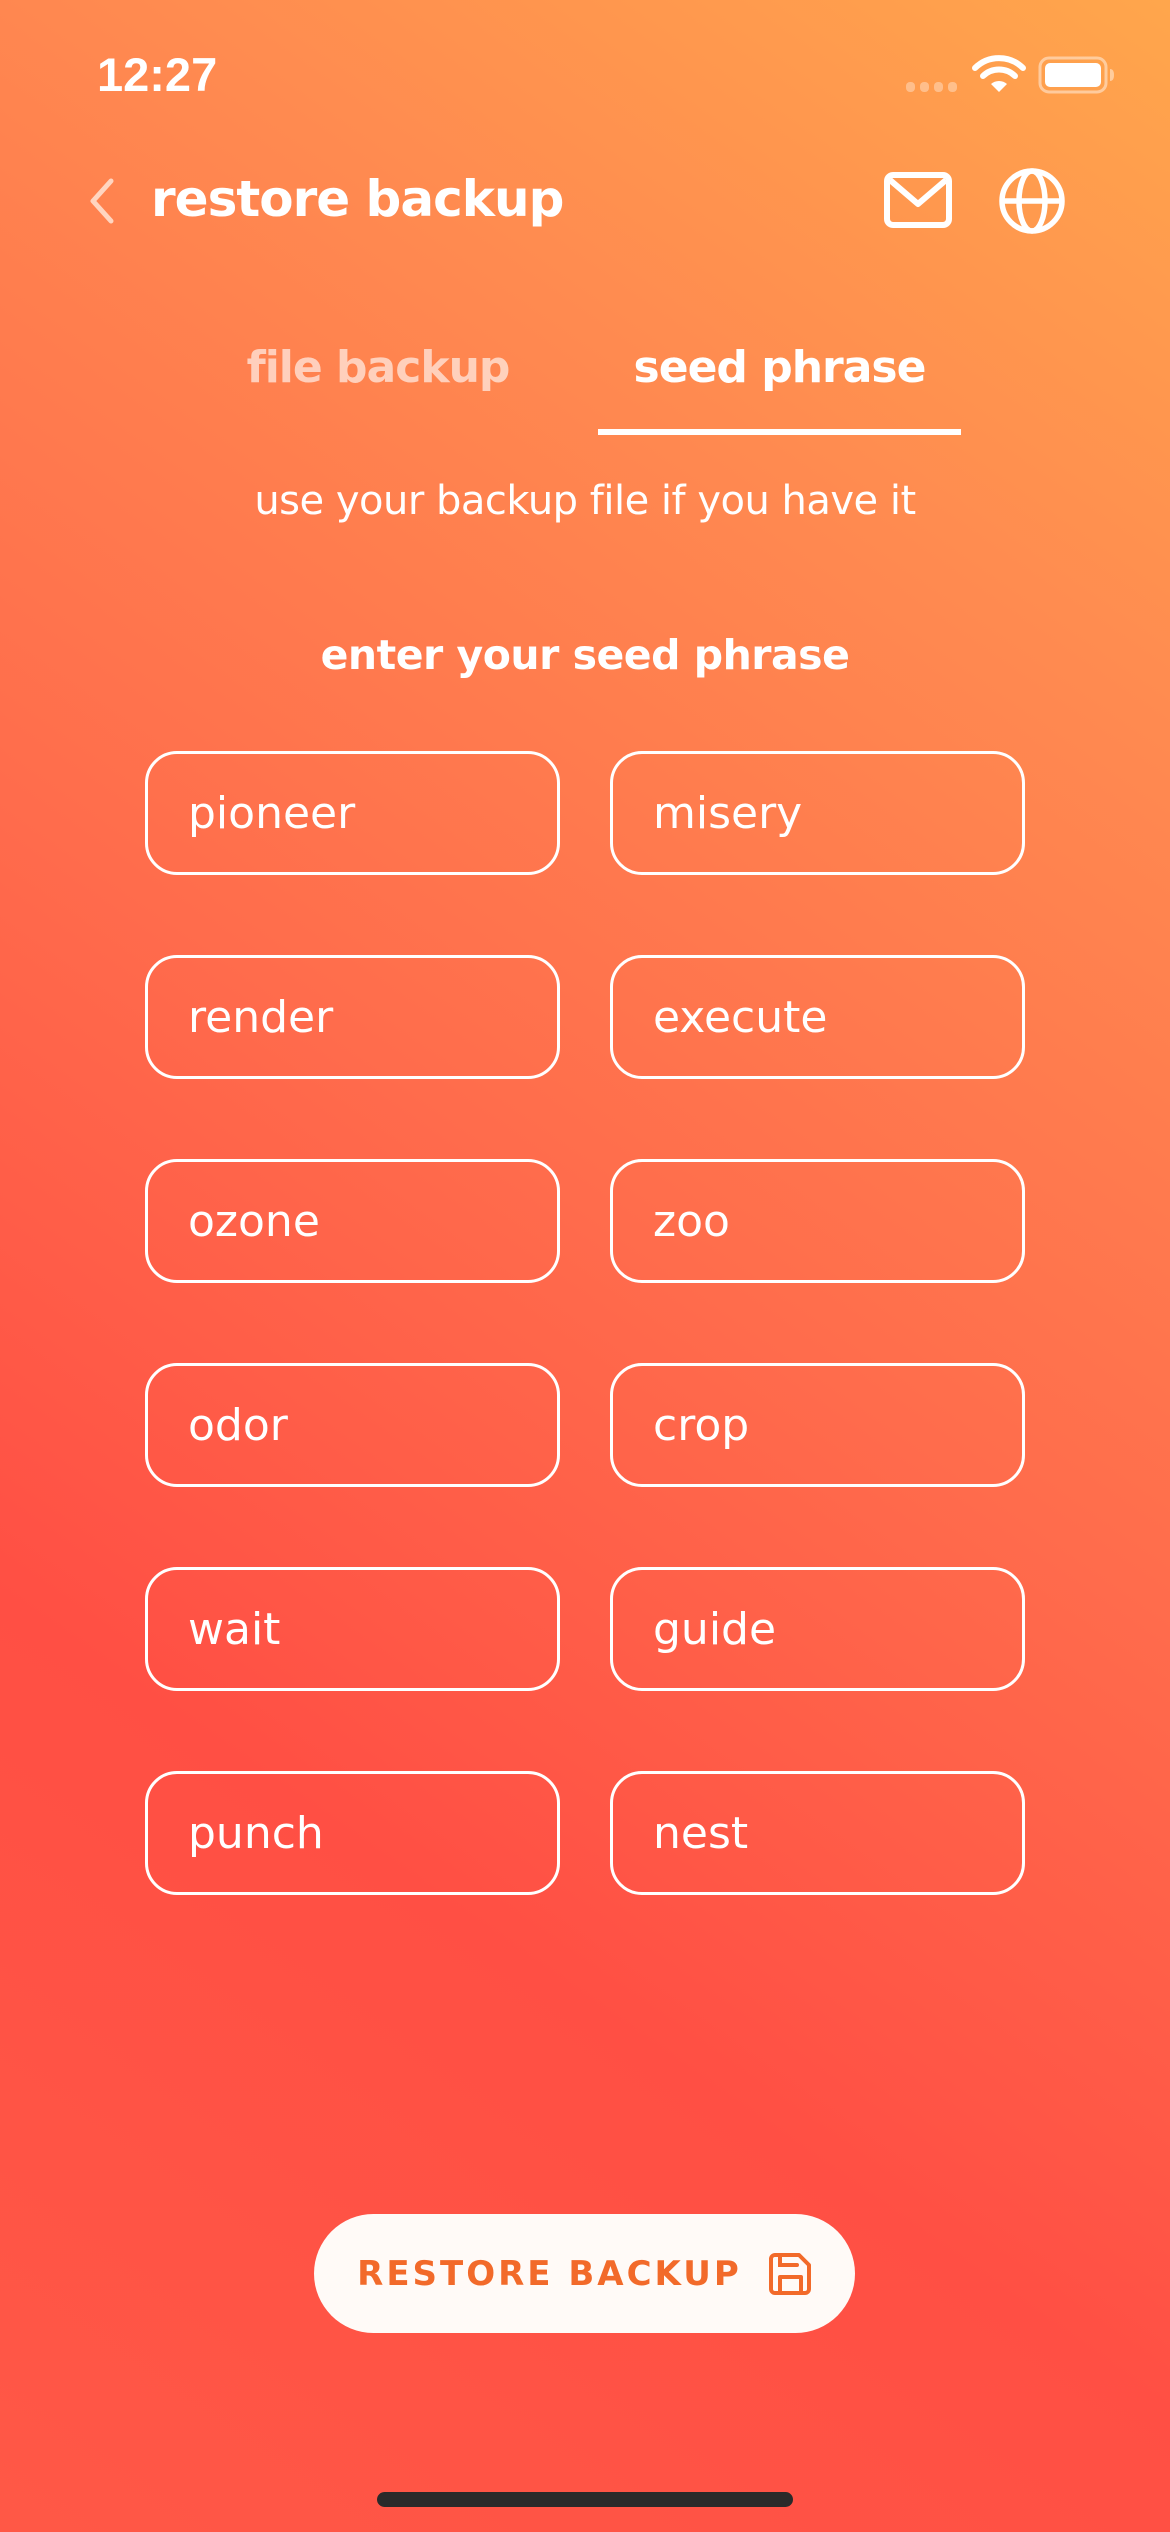 The width and height of the screenshot is (1170, 2532). Describe the element at coordinates (931, 87) in the screenshot. I see `signal-dots-icon` at that location.